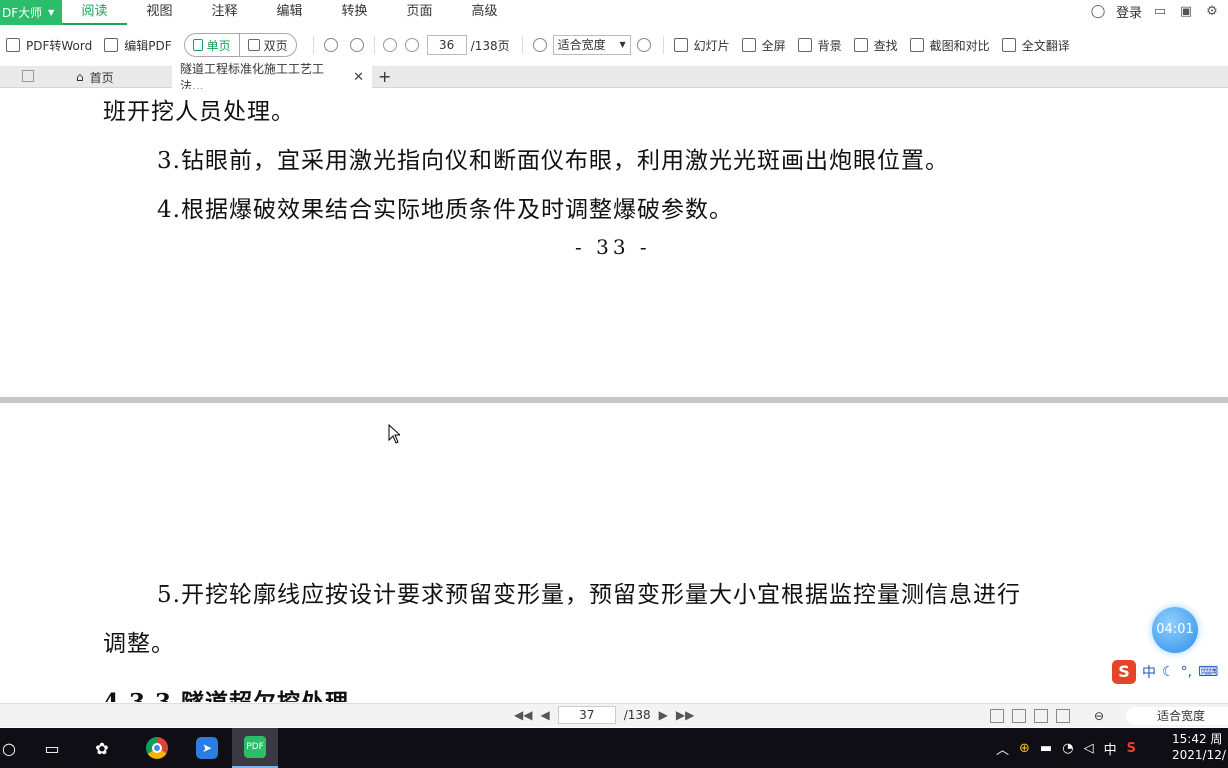 This screenshot has height=768, width=1228. I want to click on window-controls: ◯ 登录 ▭ ▣ ⚙, so click(1155, 12).